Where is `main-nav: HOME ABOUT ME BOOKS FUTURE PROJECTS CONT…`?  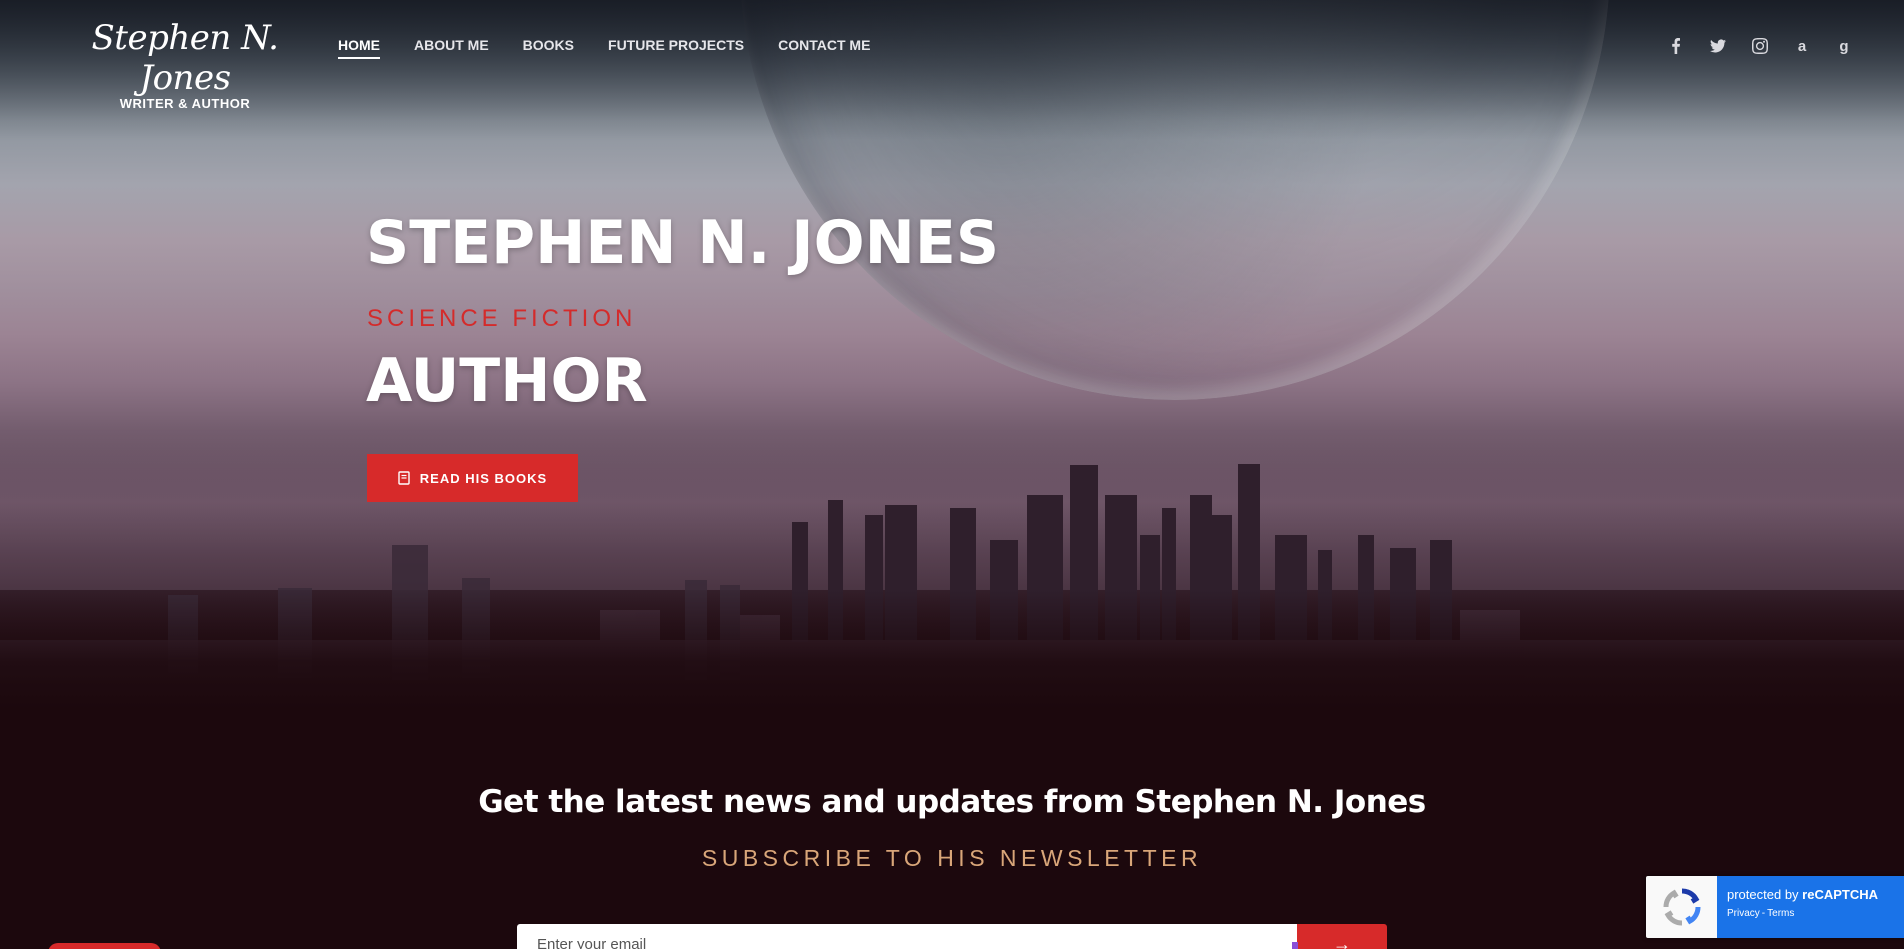 main-nav: HOME ABOUT ME BOOKS FUTURE PROJECTS CONT… is located at coordinates (621, 48).